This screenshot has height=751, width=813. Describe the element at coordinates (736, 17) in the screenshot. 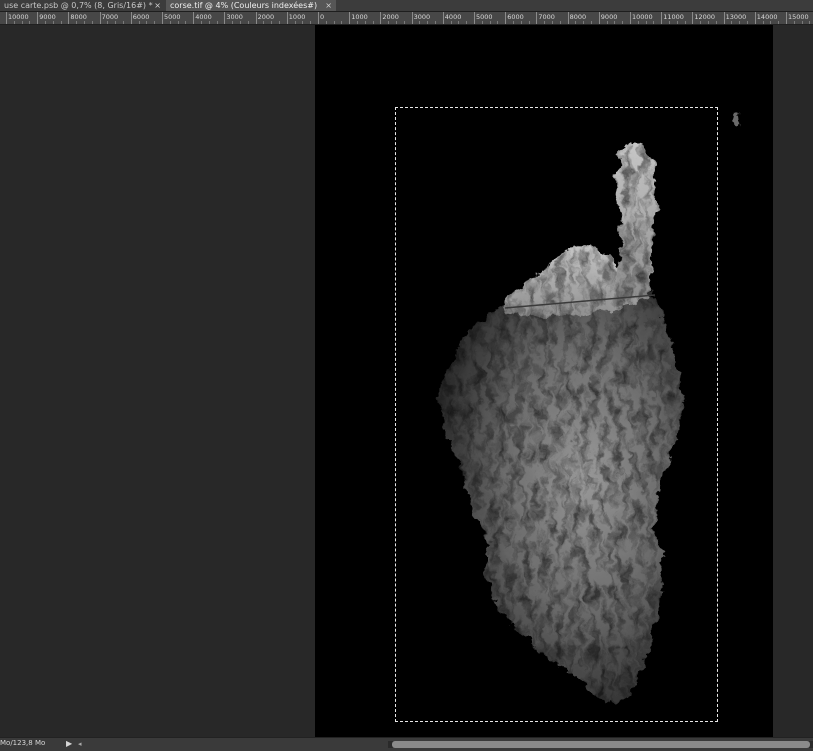

I see `ruler-tick-label: 13000` at that location.